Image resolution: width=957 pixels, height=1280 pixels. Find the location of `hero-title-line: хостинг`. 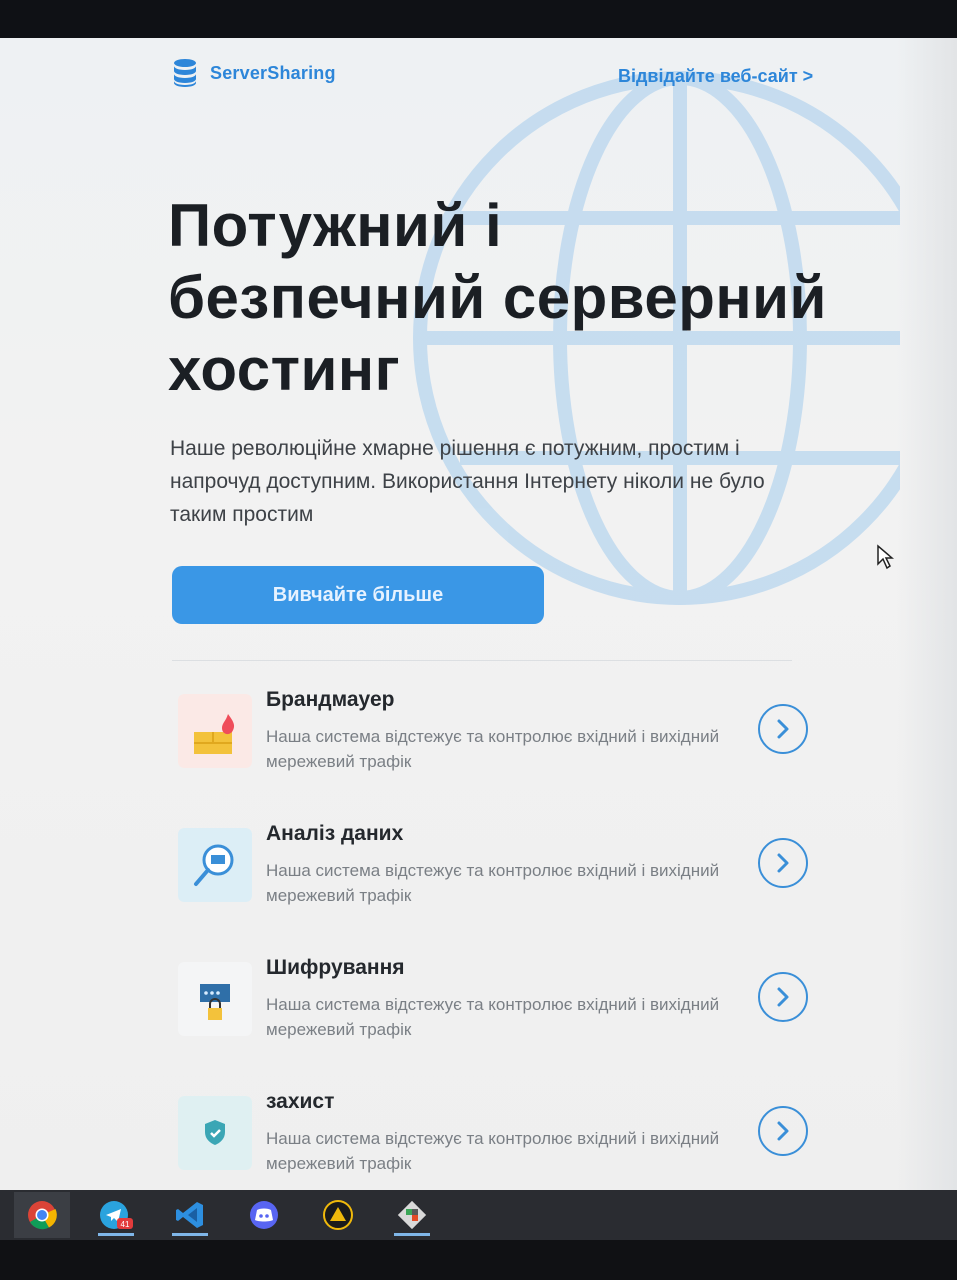

hero-title-line: хостинг is located at coordinates (284, 369).